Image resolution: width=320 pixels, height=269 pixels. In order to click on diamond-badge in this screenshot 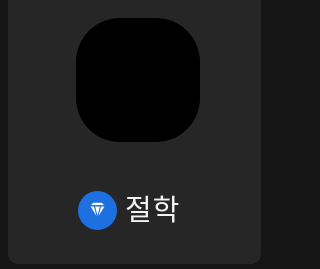, I will do `click(97, 210)`.